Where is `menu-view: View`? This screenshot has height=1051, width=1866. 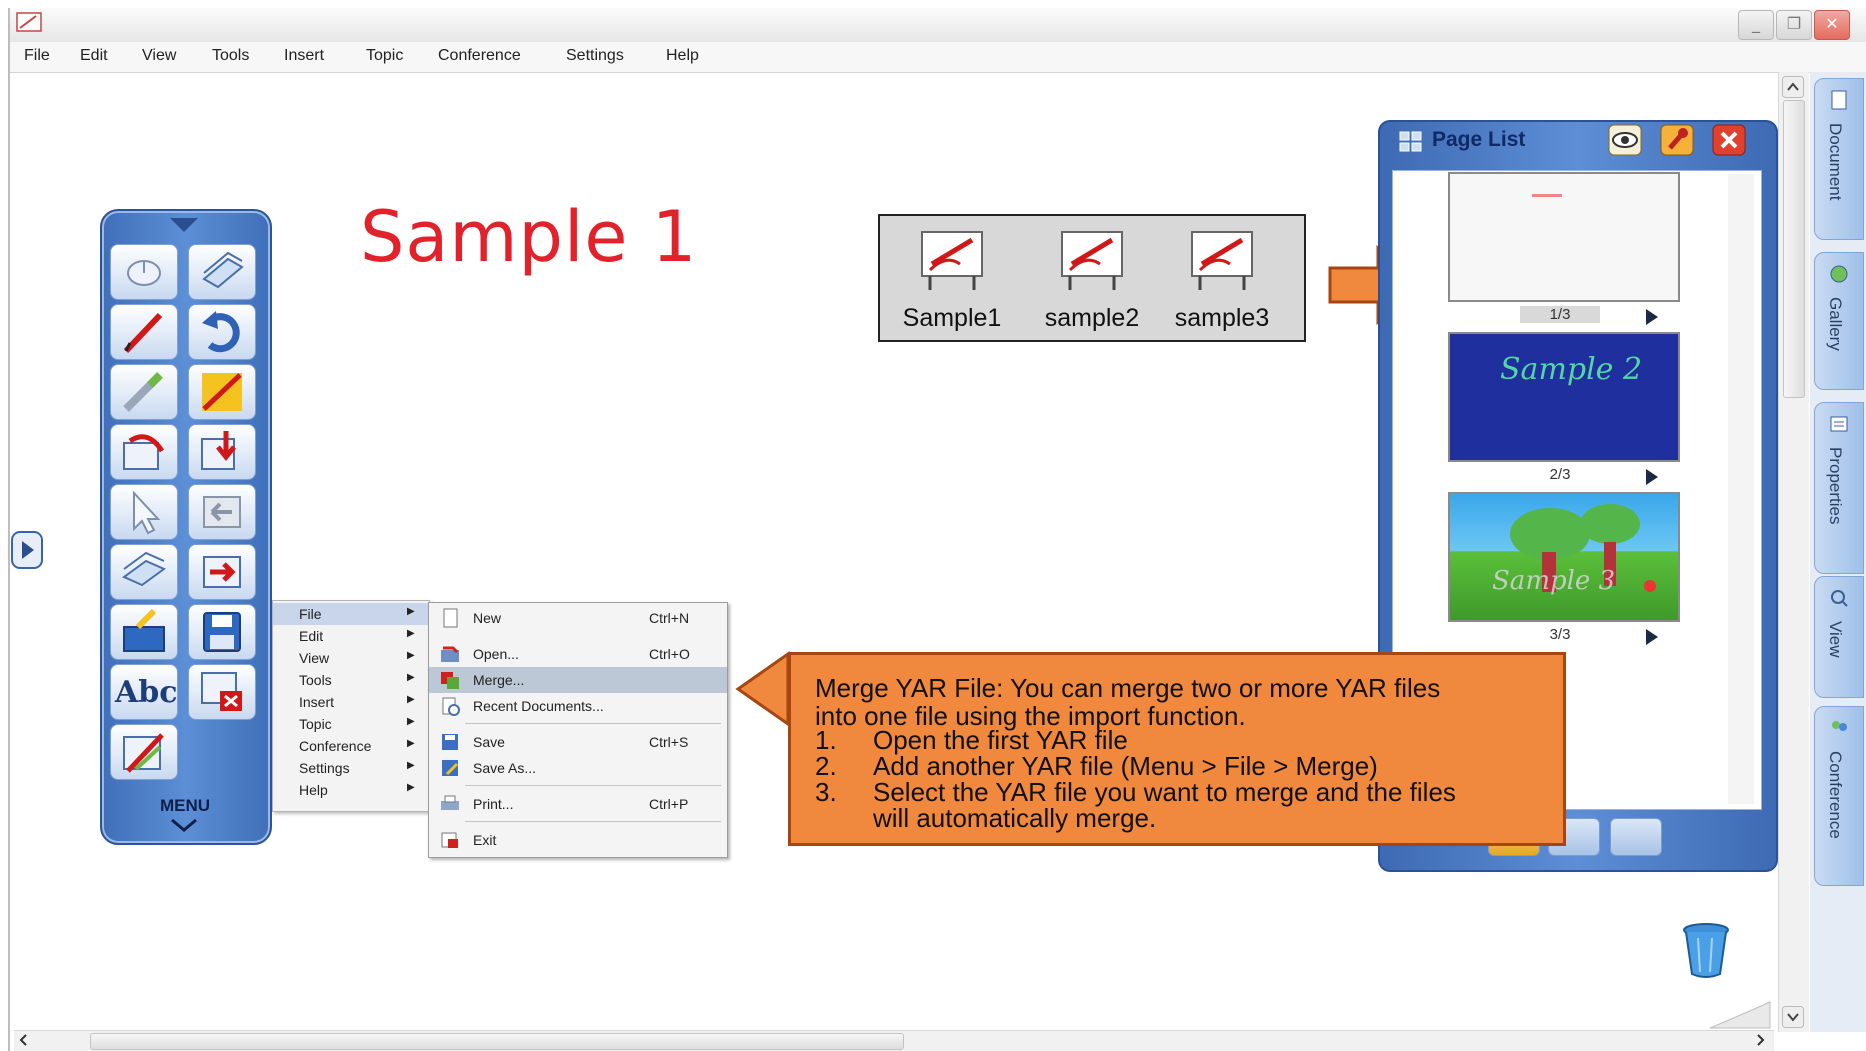
menu-view: View is located at coordinates (159, 56).